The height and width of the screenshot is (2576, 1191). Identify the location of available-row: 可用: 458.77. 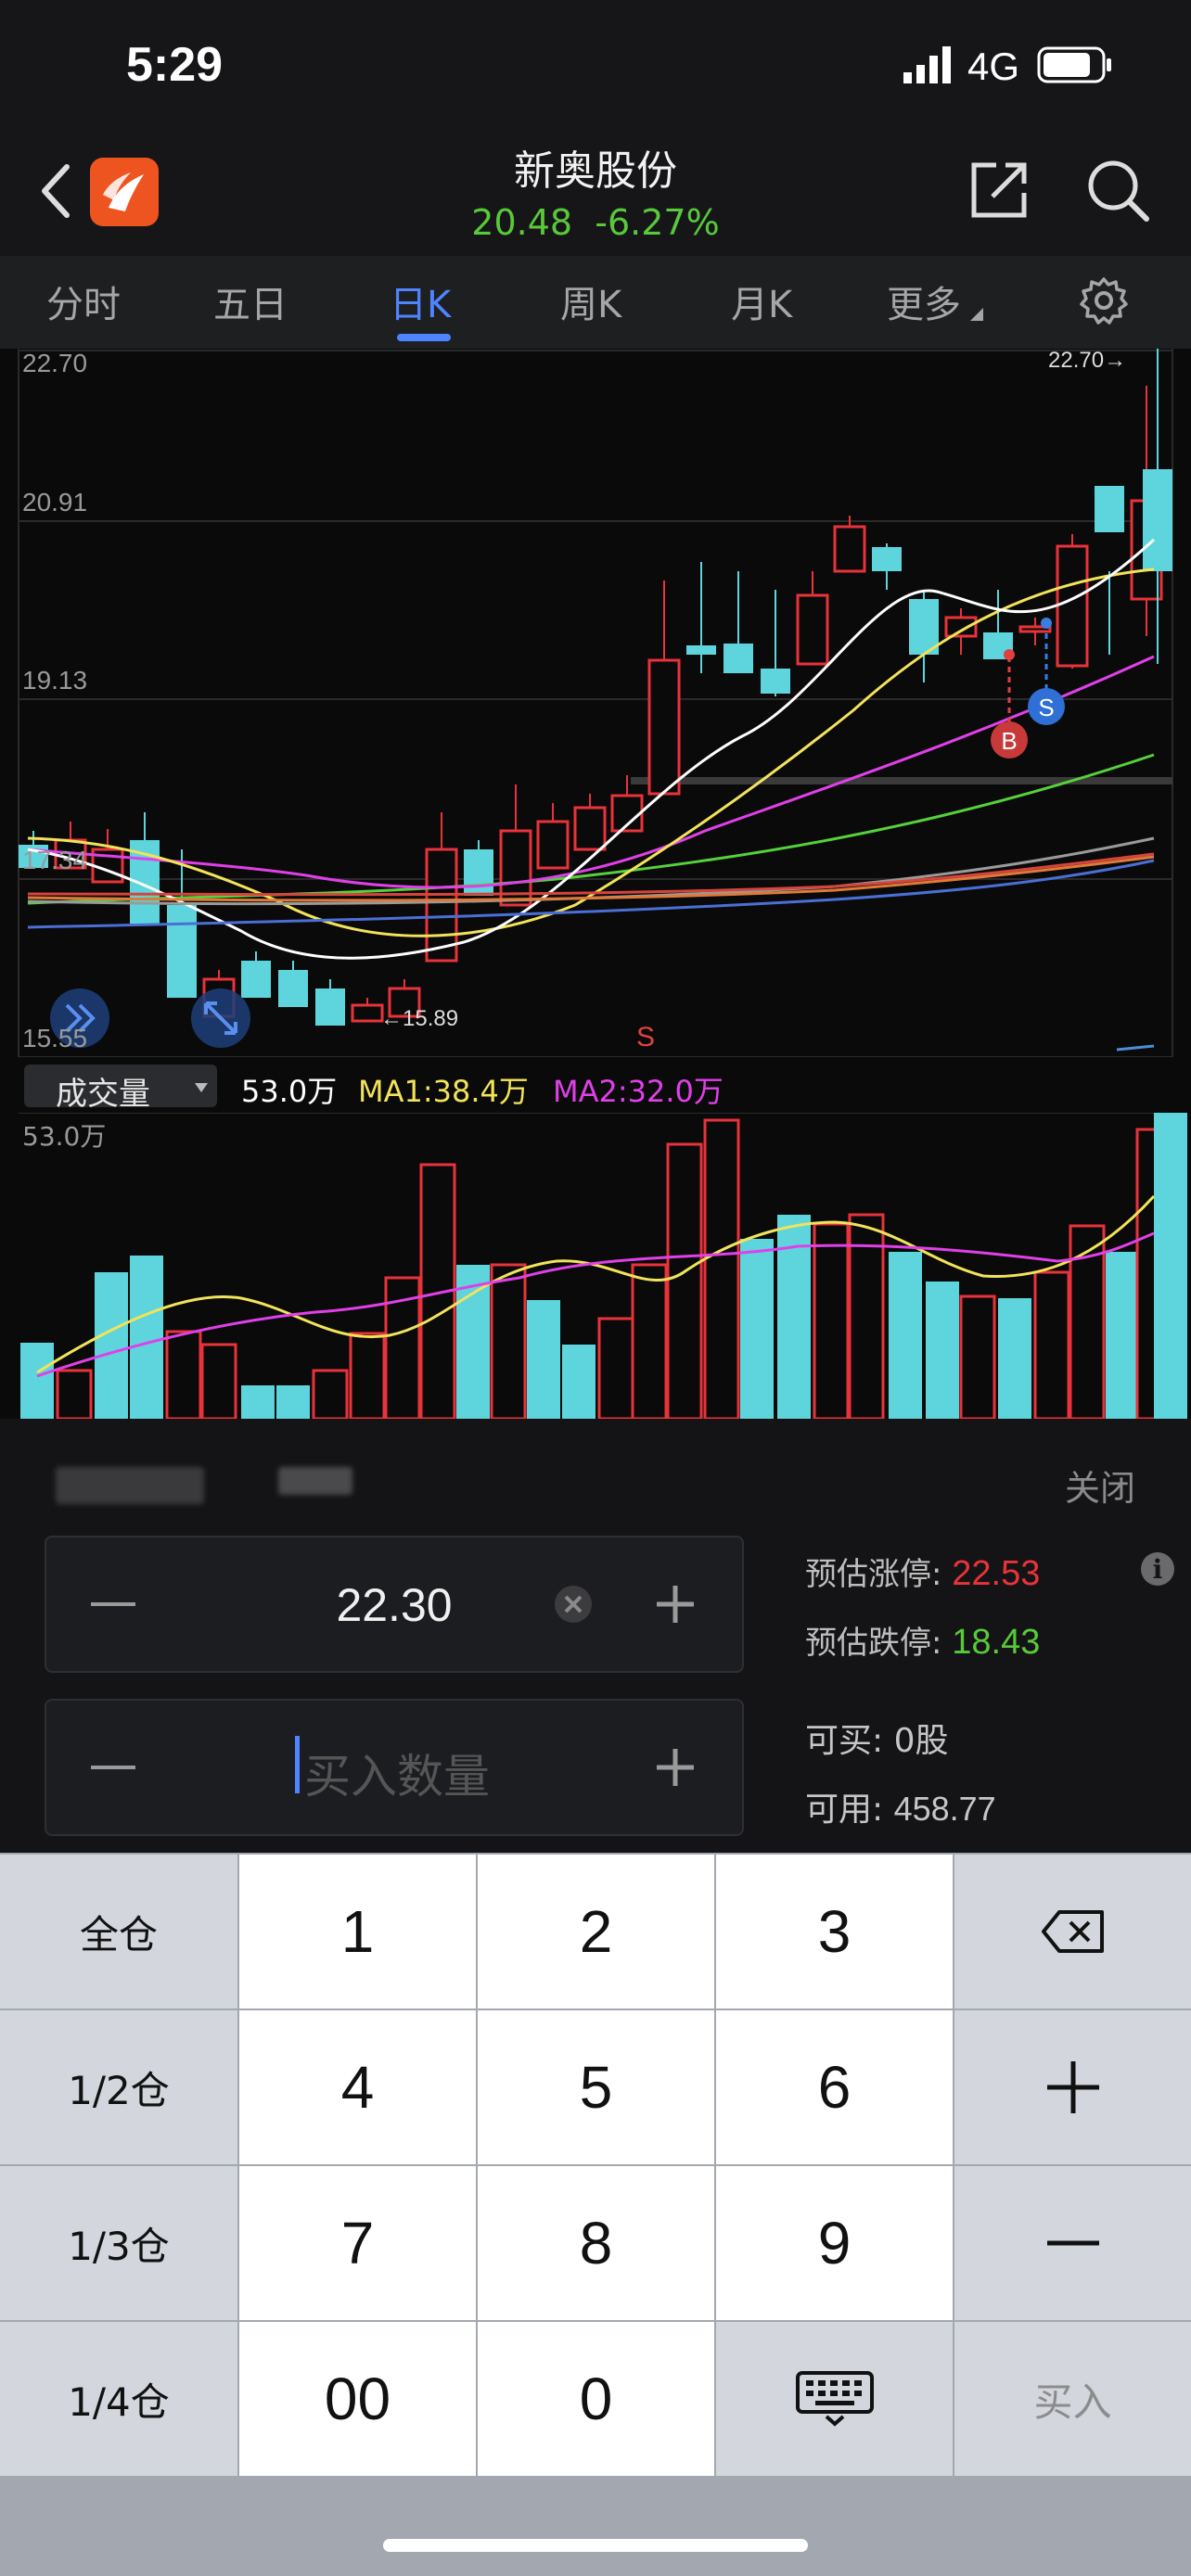
(900, 1806).